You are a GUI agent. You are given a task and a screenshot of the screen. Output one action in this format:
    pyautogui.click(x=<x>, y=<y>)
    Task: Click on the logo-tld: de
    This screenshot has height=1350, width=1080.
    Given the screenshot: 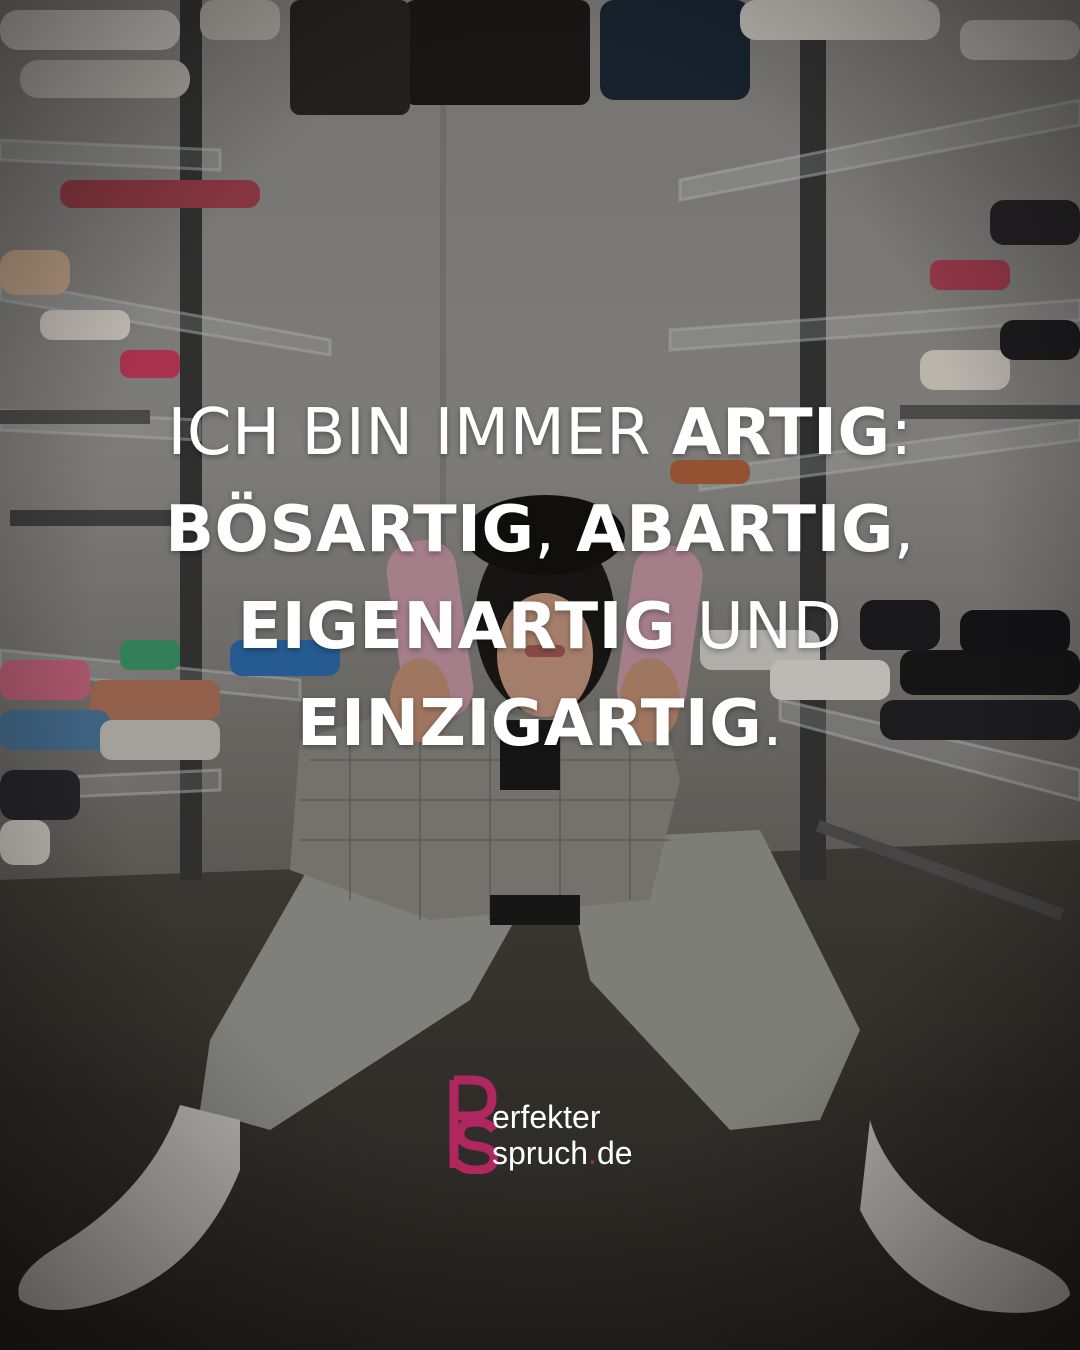 What is the action you would take?
    pyautogui.click(x=614, y=1153)
    